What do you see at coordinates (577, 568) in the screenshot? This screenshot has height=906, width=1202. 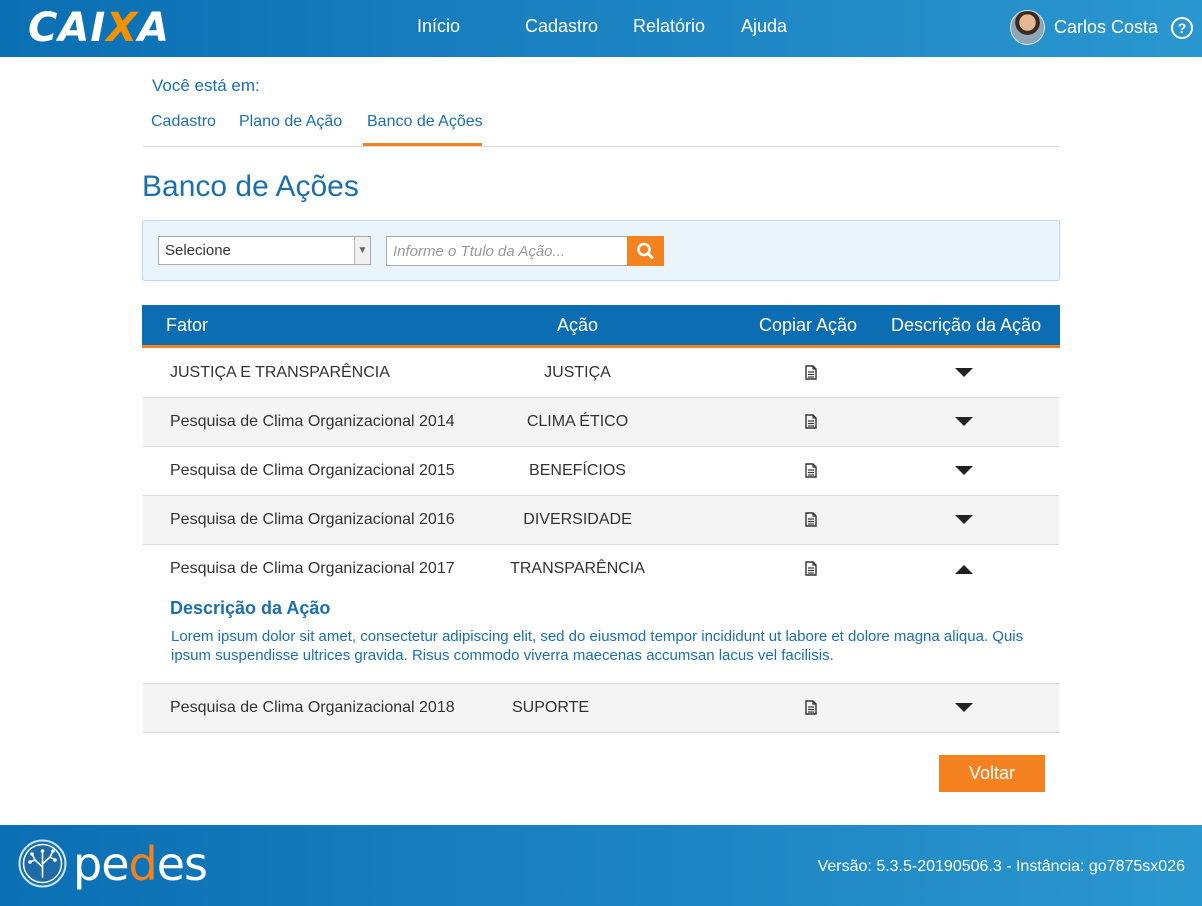 I see `cell-acao: TRANSPARÊNCIA` at bounding box center [577, 568].